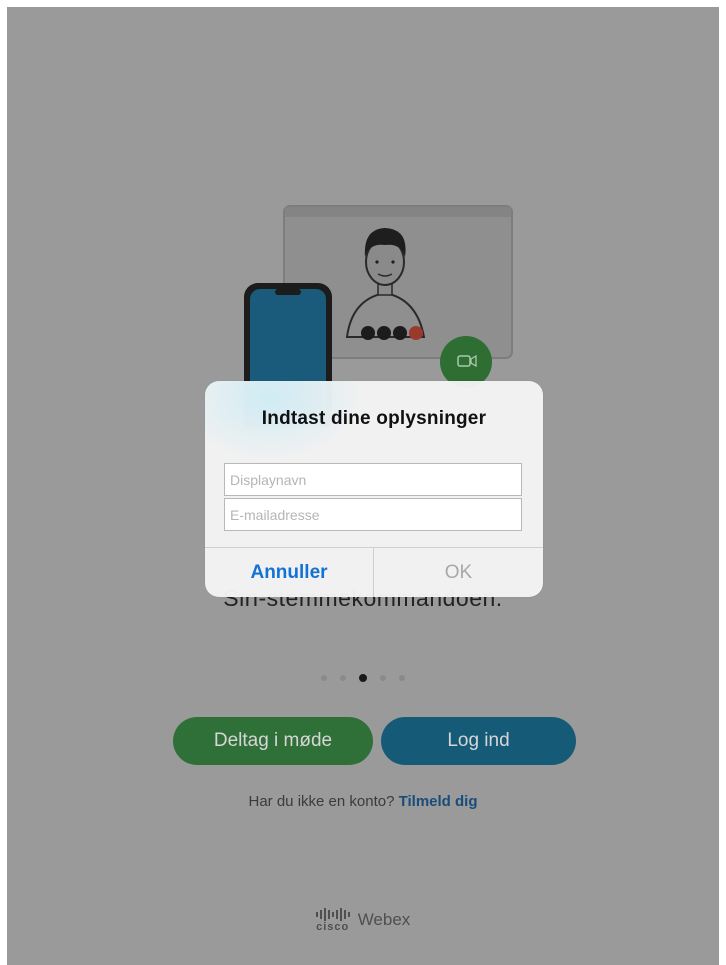 This screenshot has height=965, width=726. What do you see at coordinates (273, 741) in the screenshot?
I see `join-meeting-button: Deltag i møde` at bounding box center [273, 741].